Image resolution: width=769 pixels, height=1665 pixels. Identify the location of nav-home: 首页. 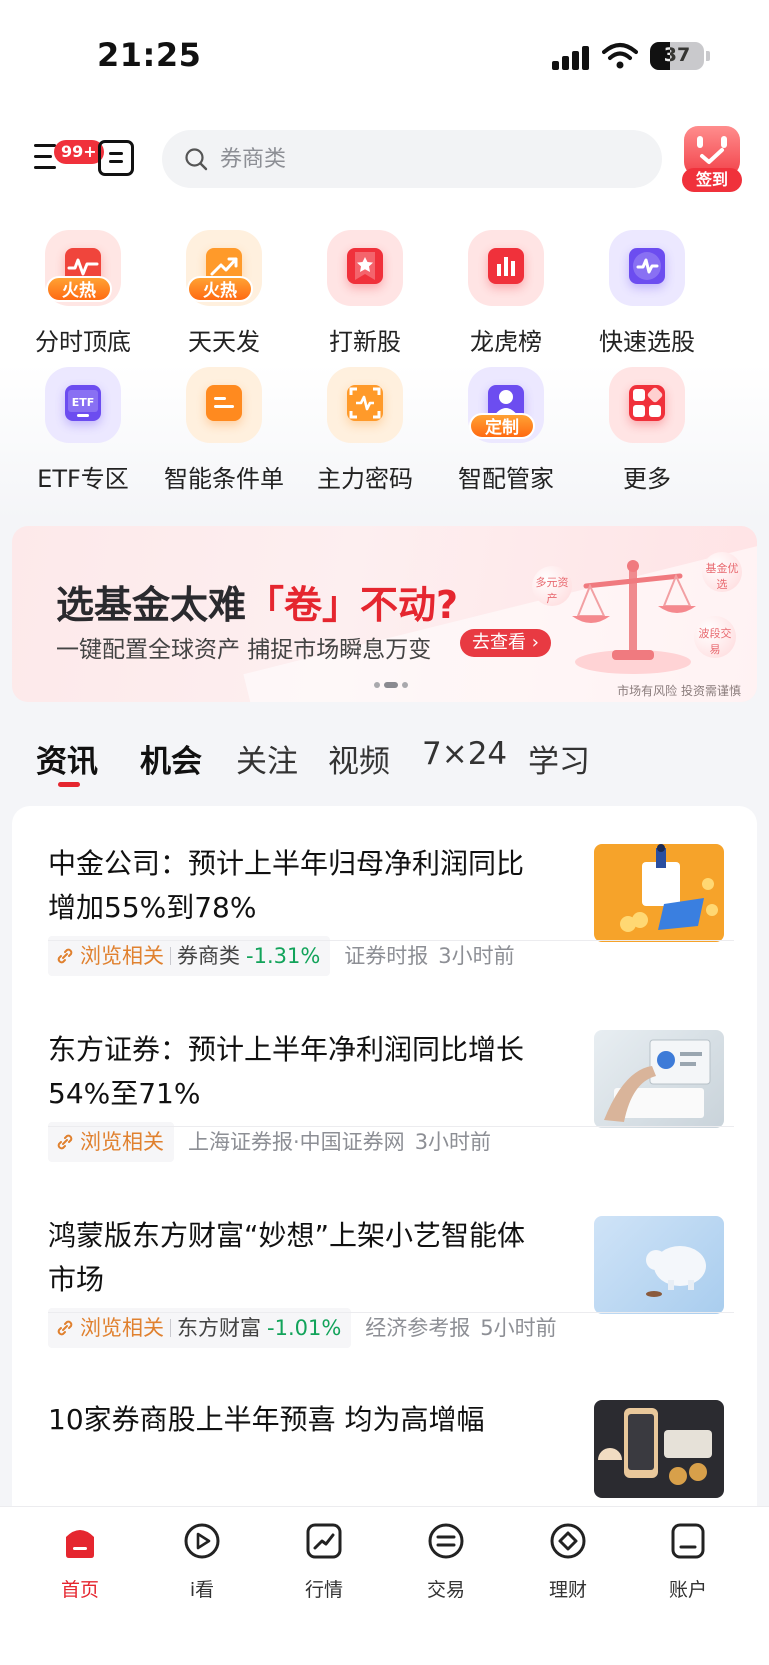
(80, 1566).